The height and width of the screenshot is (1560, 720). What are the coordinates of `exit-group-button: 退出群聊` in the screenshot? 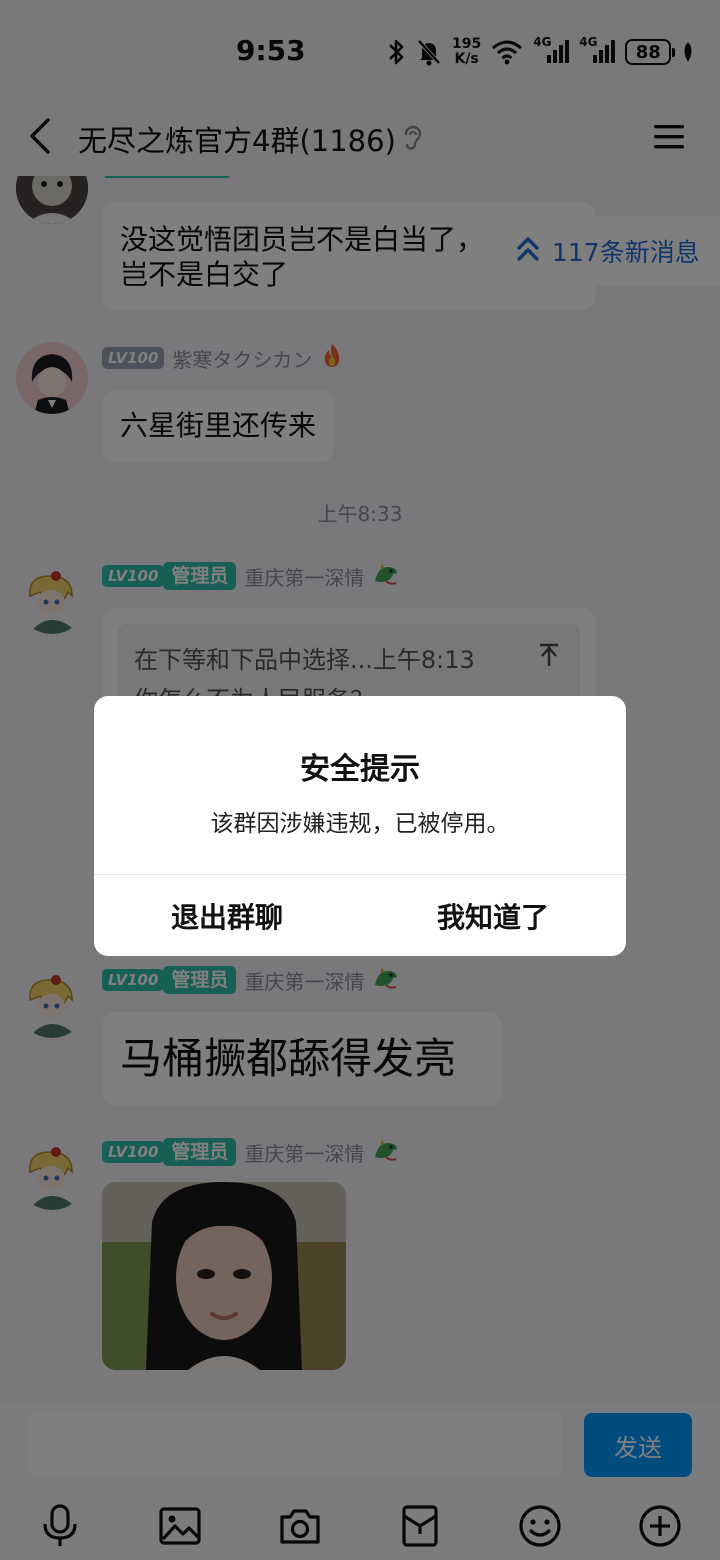 It's located at (227, 915).